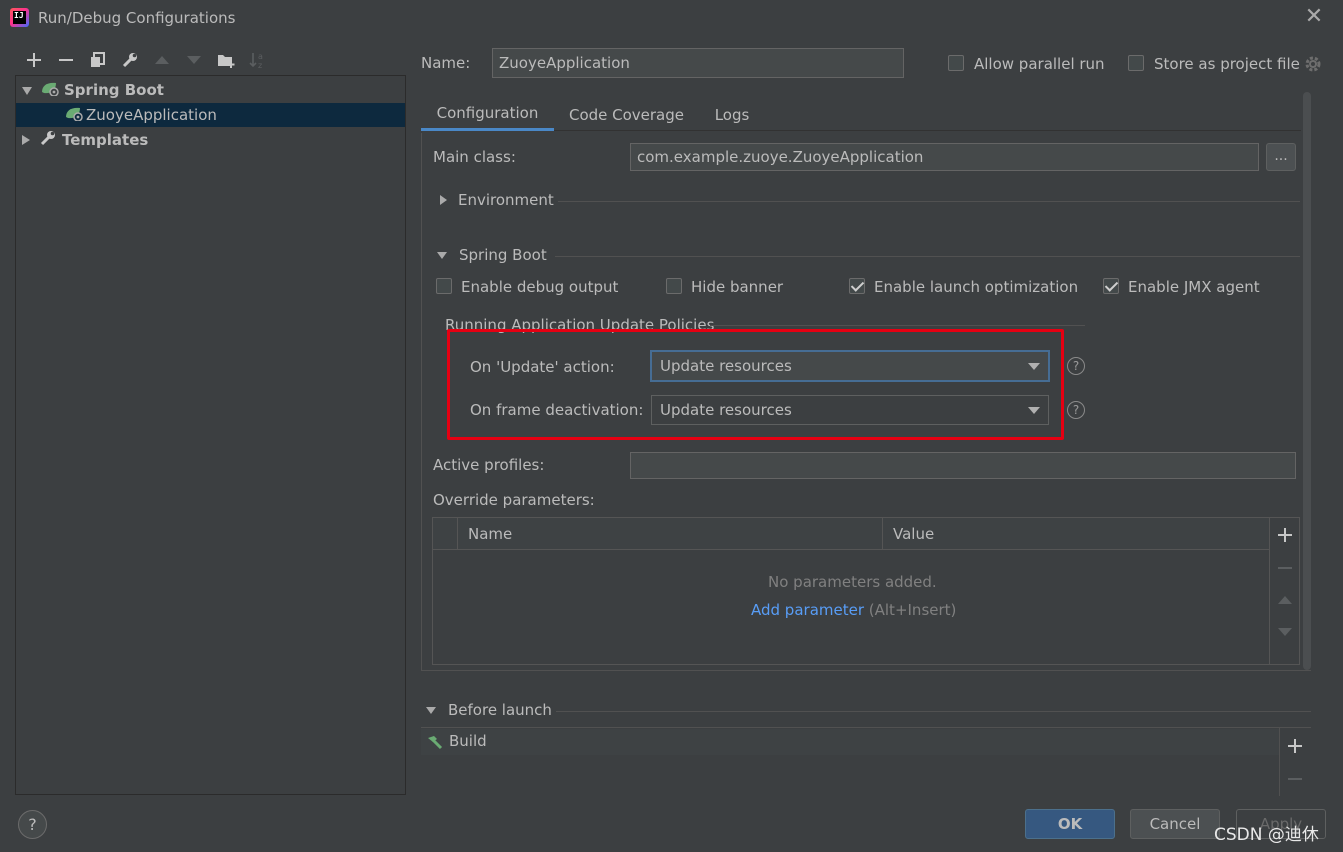 The height and width of the screenshot is (852, 1343). What do you see at coordinates (1227, 64) in the screenshot?
I see `store-project-label: Store as project file` at bounding box center [1227, 64].